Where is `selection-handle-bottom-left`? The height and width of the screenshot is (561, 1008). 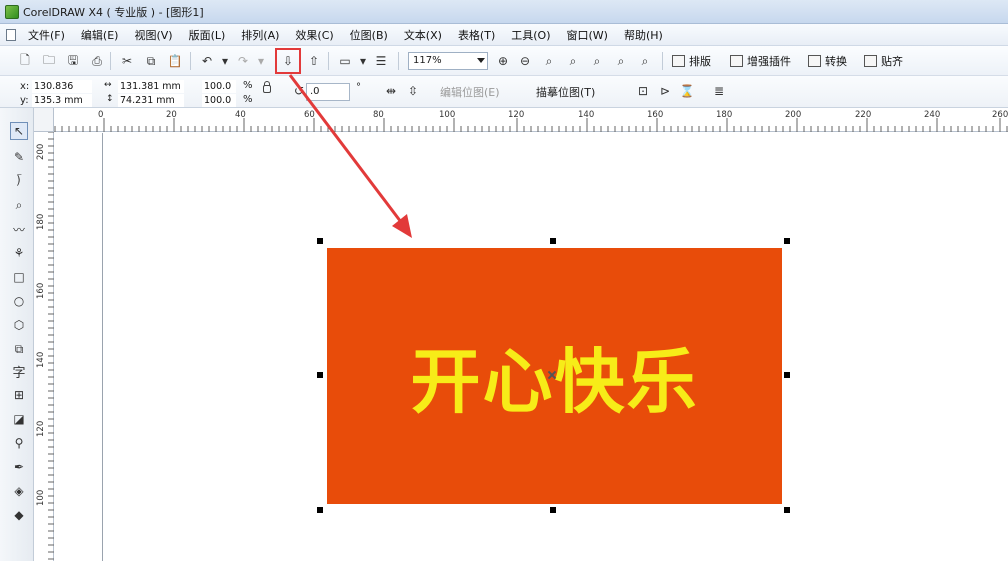 selection-handle-bottom-left is located at coordinates (320, 510).